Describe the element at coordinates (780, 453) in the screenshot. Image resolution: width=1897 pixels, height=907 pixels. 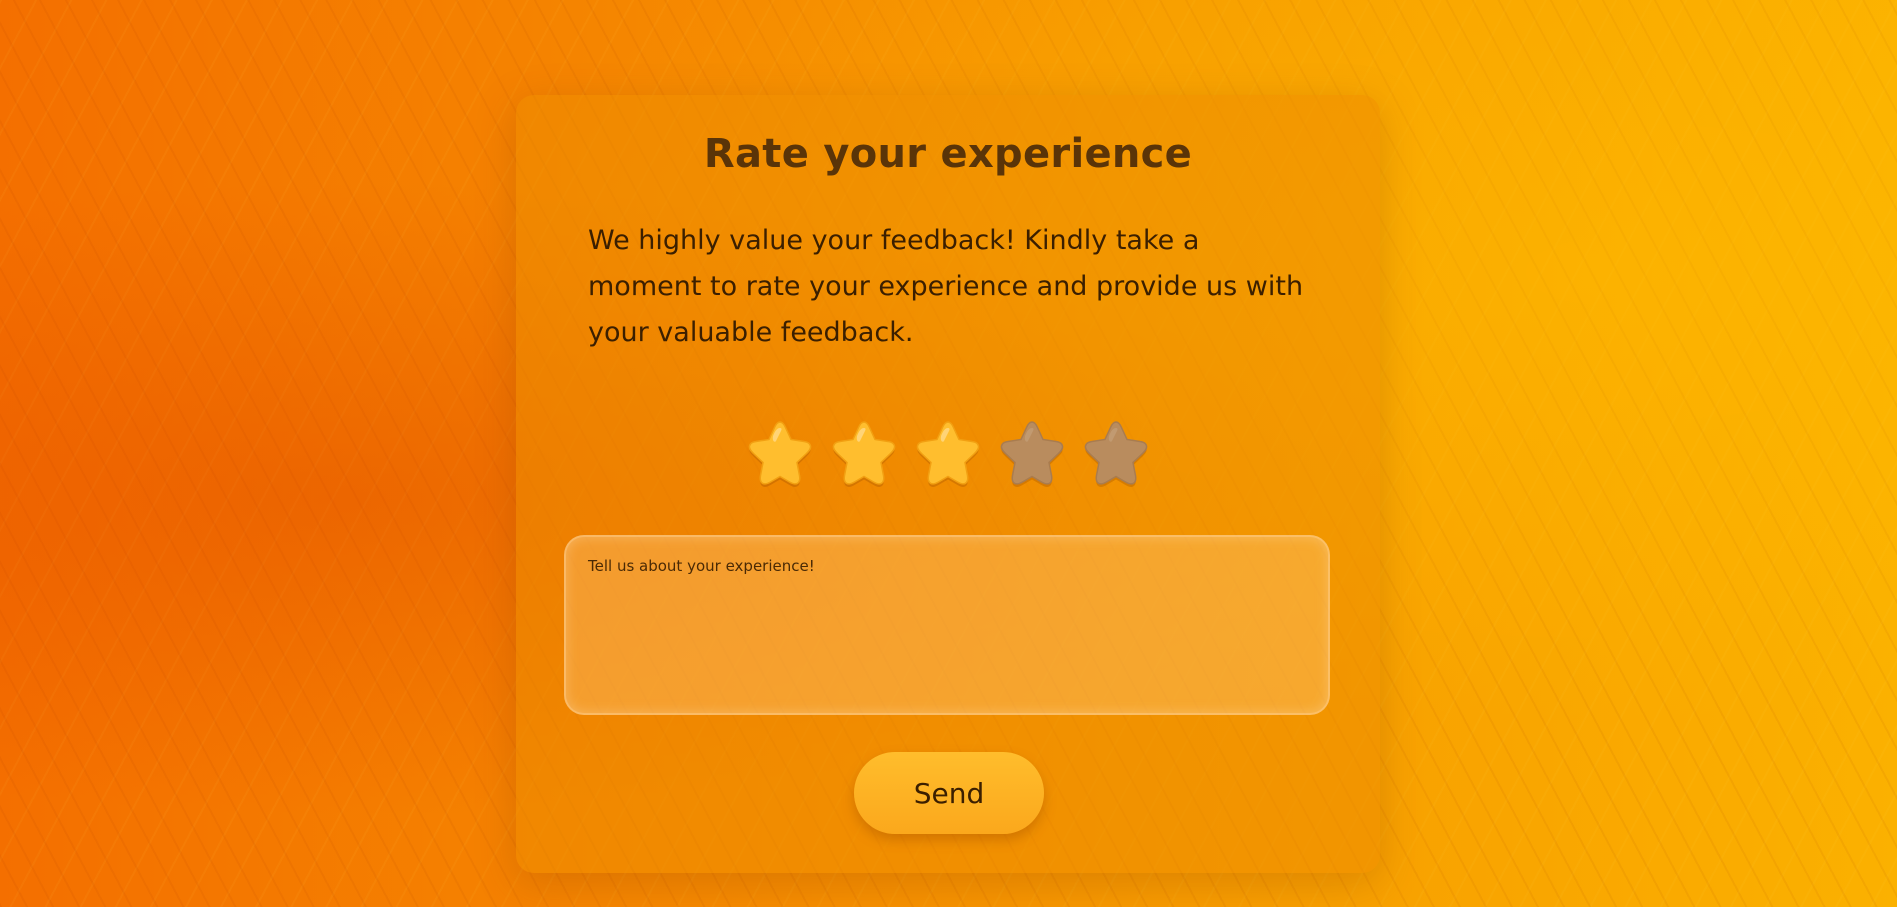
I see `star-1-icon` at that location.